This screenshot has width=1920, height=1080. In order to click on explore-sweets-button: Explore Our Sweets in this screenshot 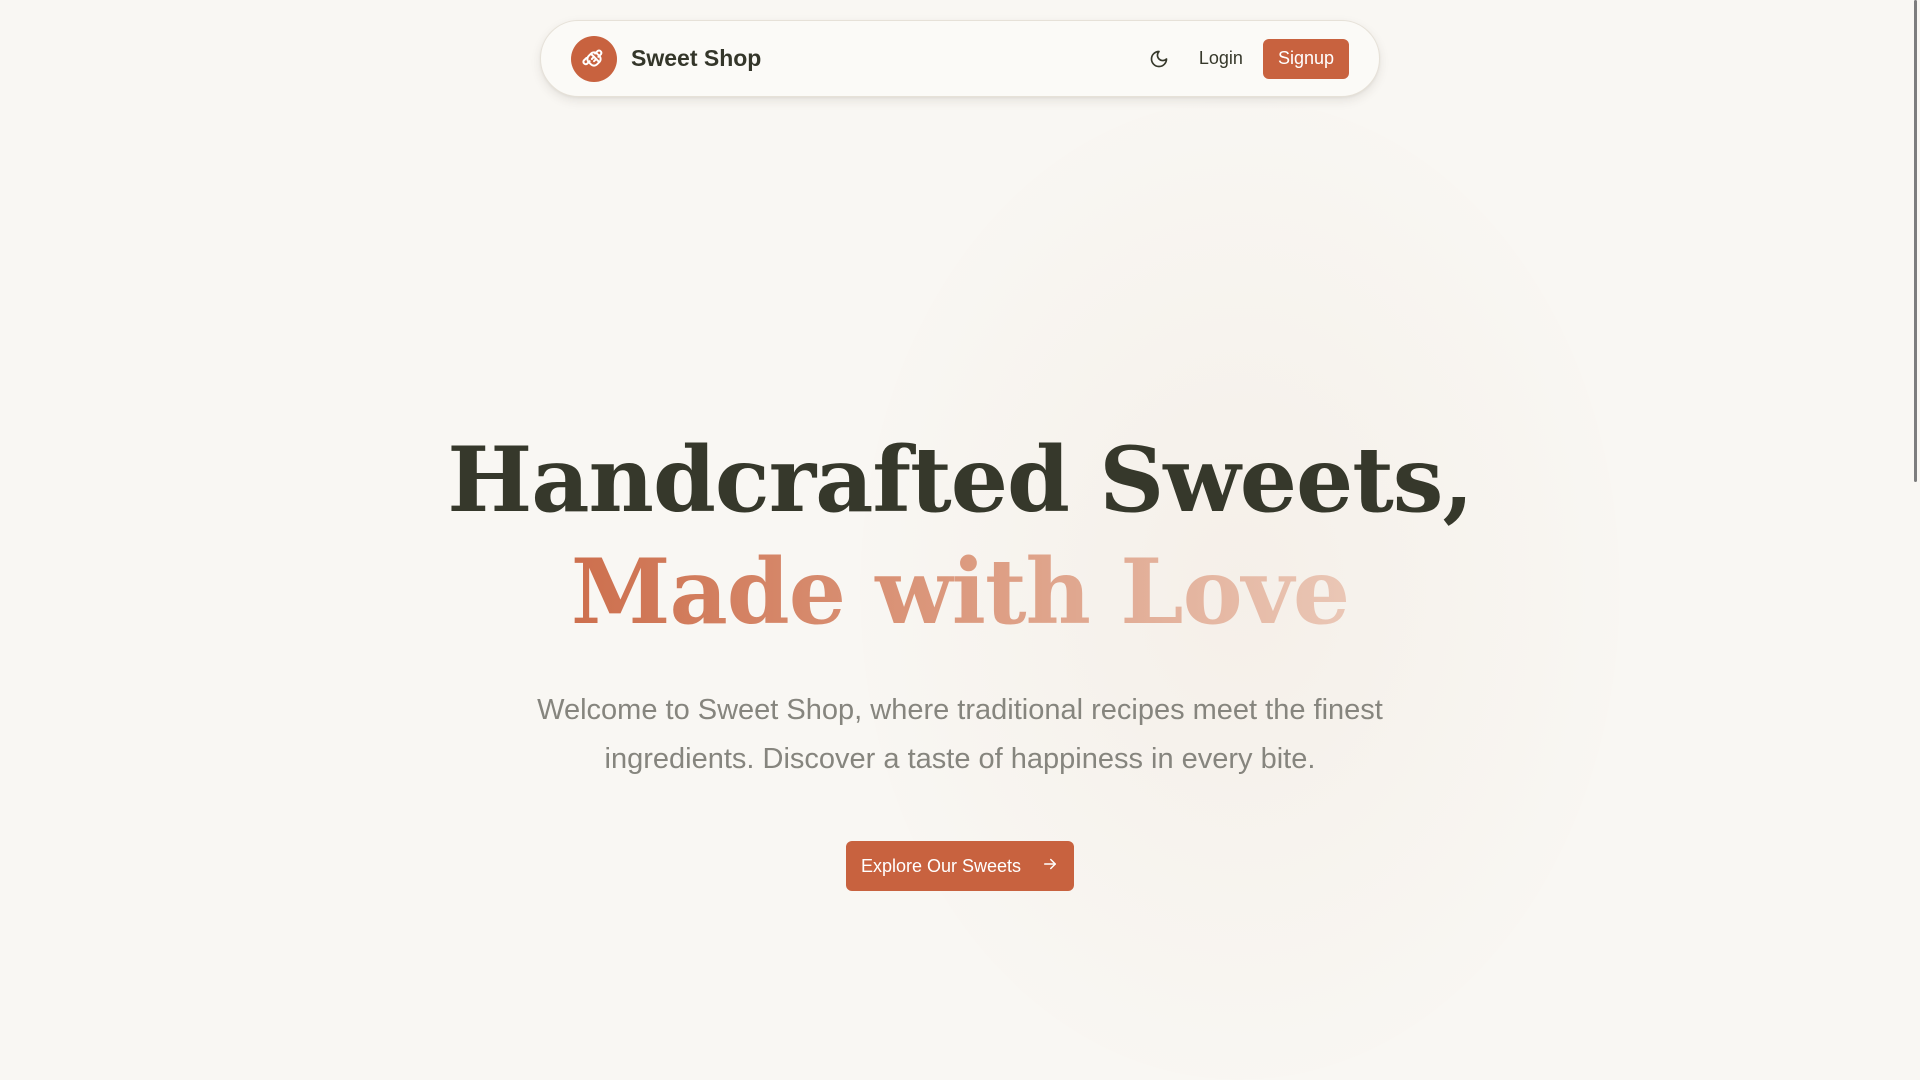, I will do `click(960, 866)`.